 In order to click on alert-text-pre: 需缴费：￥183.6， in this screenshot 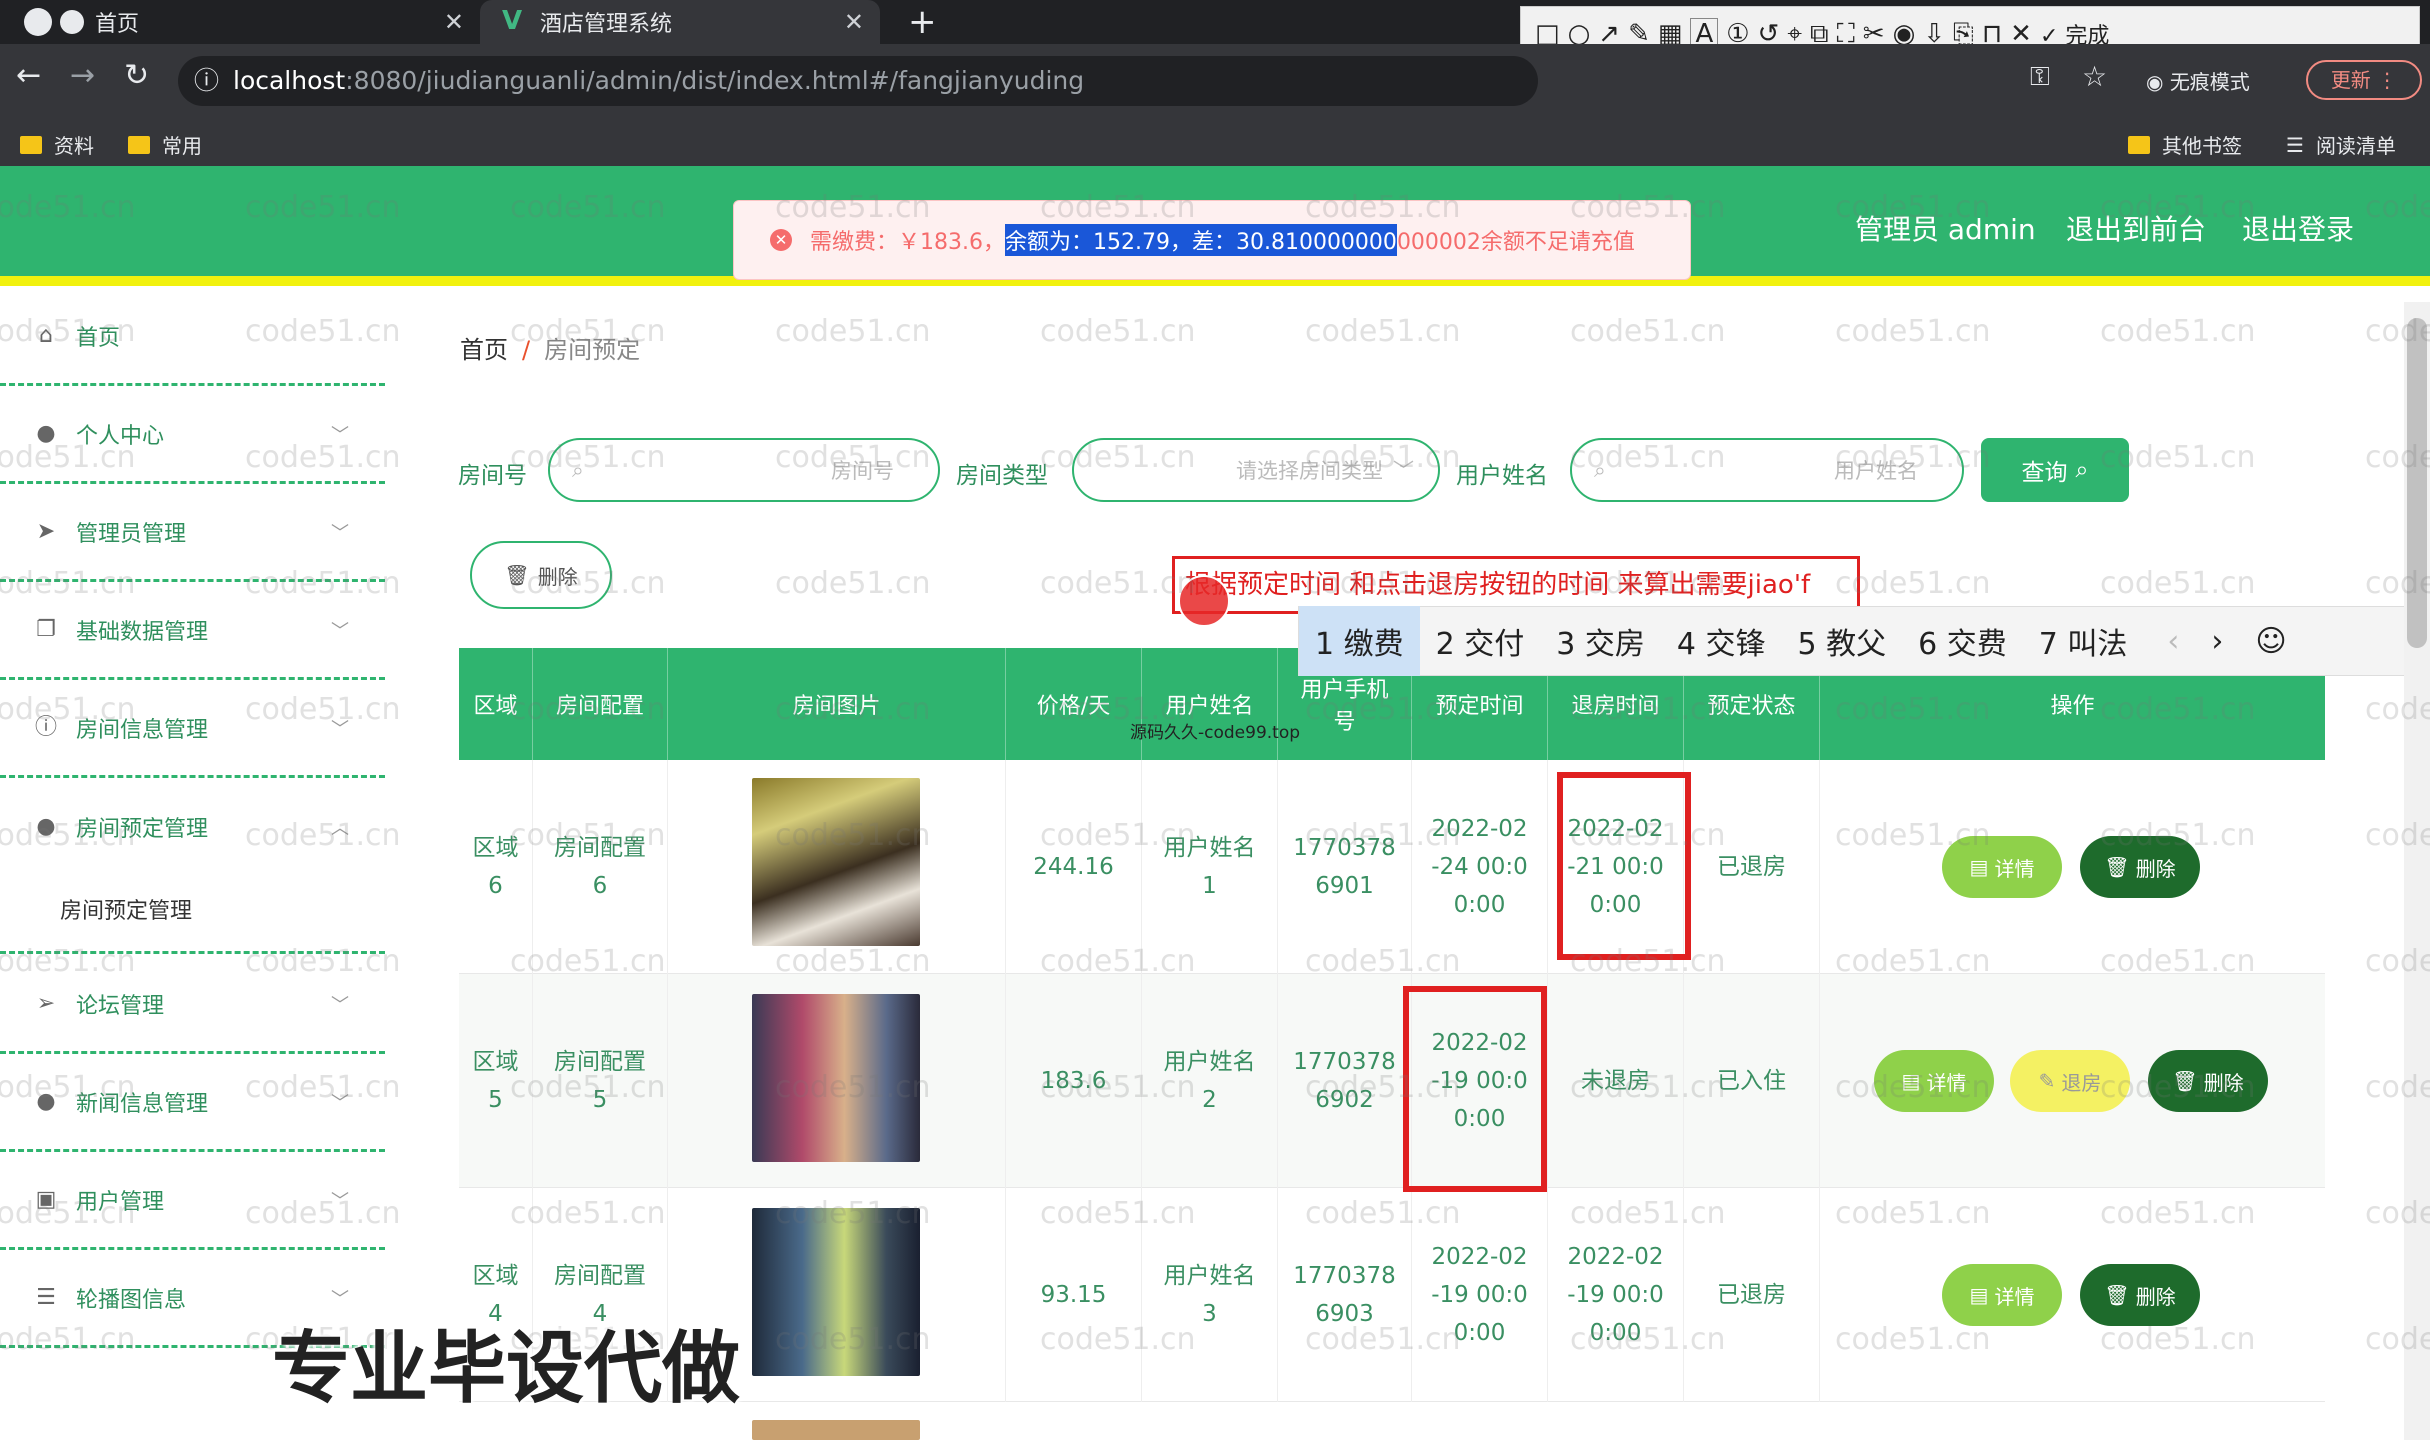, I will do `click(907, 242)`.